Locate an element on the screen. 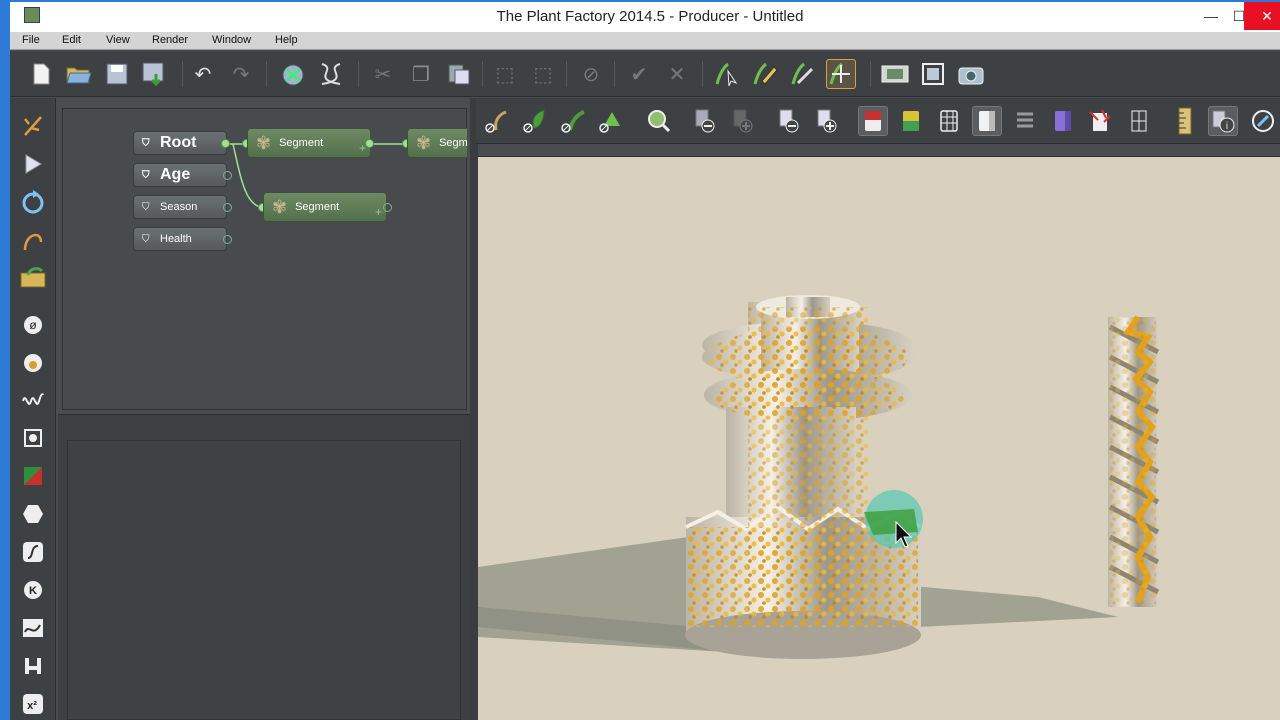 The image size is (1280, 720). disable-node-icon: ⊘ is located at coordinates (591, 74).